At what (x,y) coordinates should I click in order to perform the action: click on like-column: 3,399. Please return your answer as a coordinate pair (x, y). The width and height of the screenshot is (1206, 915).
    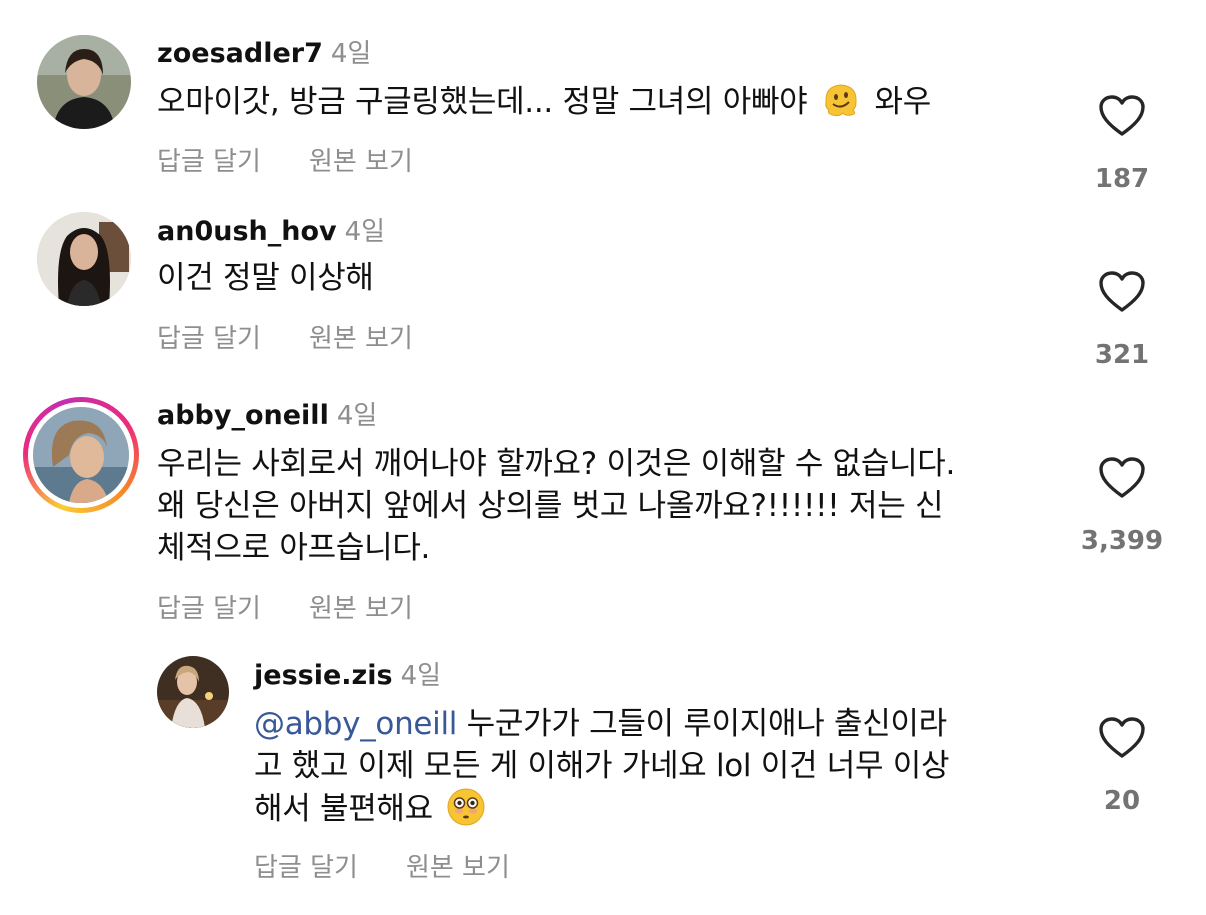
    Looking at the image, I should click on (1122, 506).